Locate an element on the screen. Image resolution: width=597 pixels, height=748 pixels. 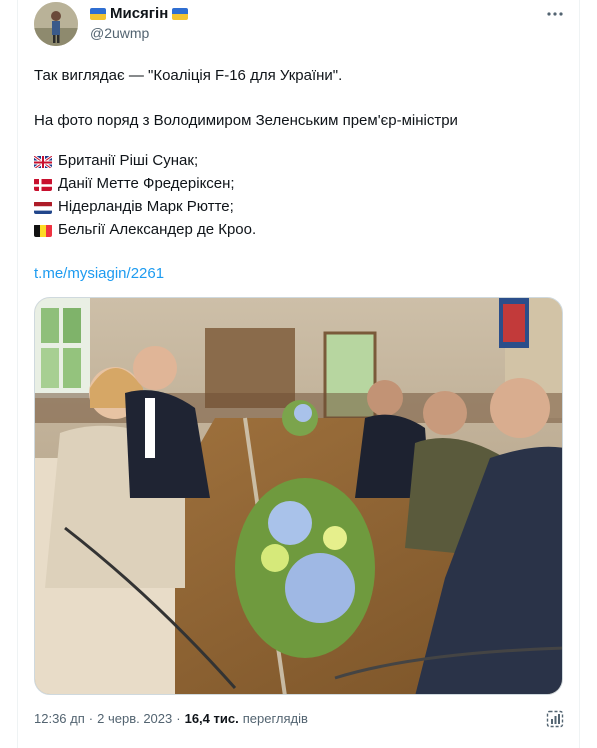
minister-text: Бельгії Александер де Кроо. is located at coordinates (157, 229).